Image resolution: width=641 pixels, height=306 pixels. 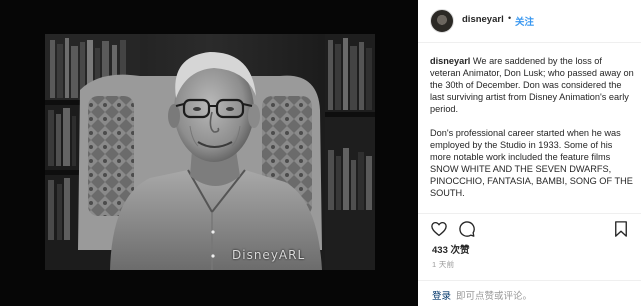 What do you see at coordinates (467, 229) in the screenshot?
I see `comment-icon` at bounding box center [467, 229].